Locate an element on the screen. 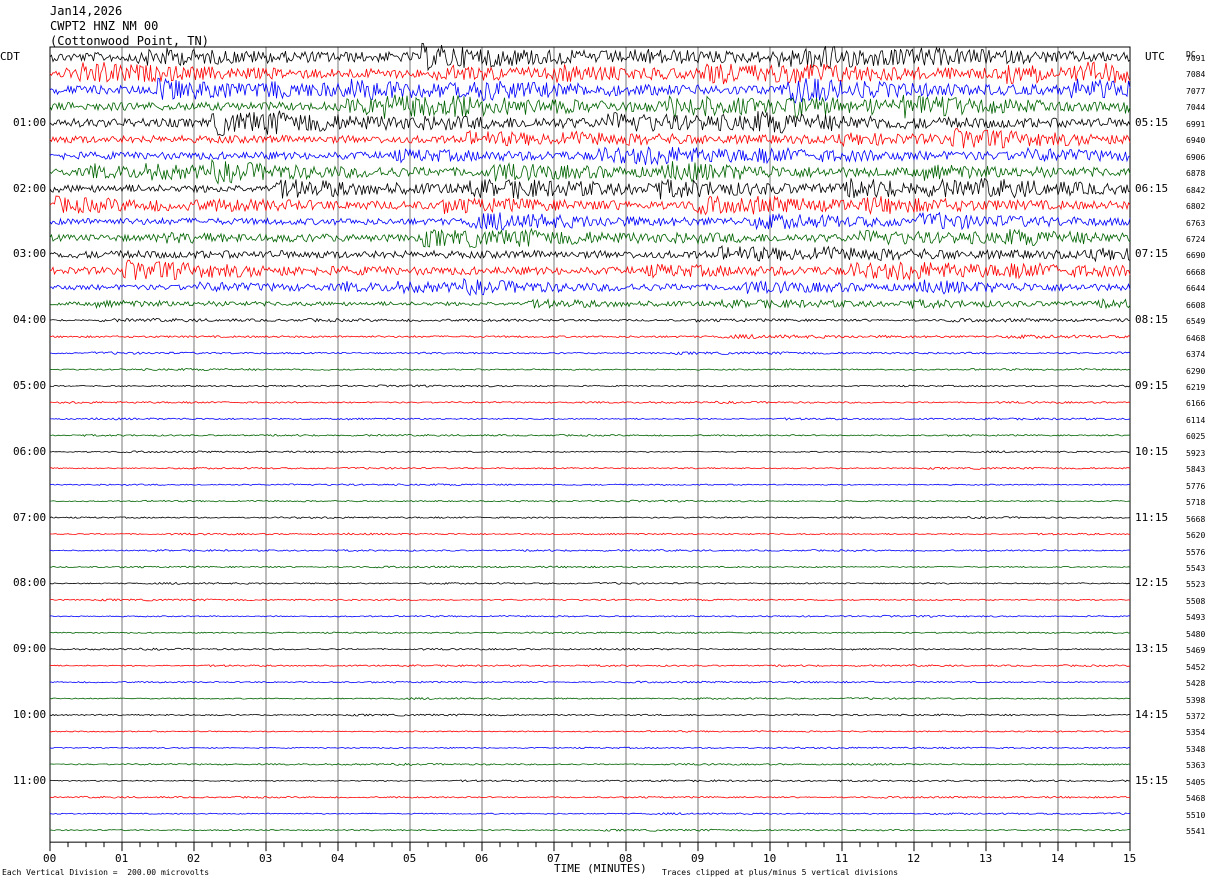 The width and height of the screenshot is (1210, 886). right-hour-label: 12:15 is located at coordinates (1152, 583).